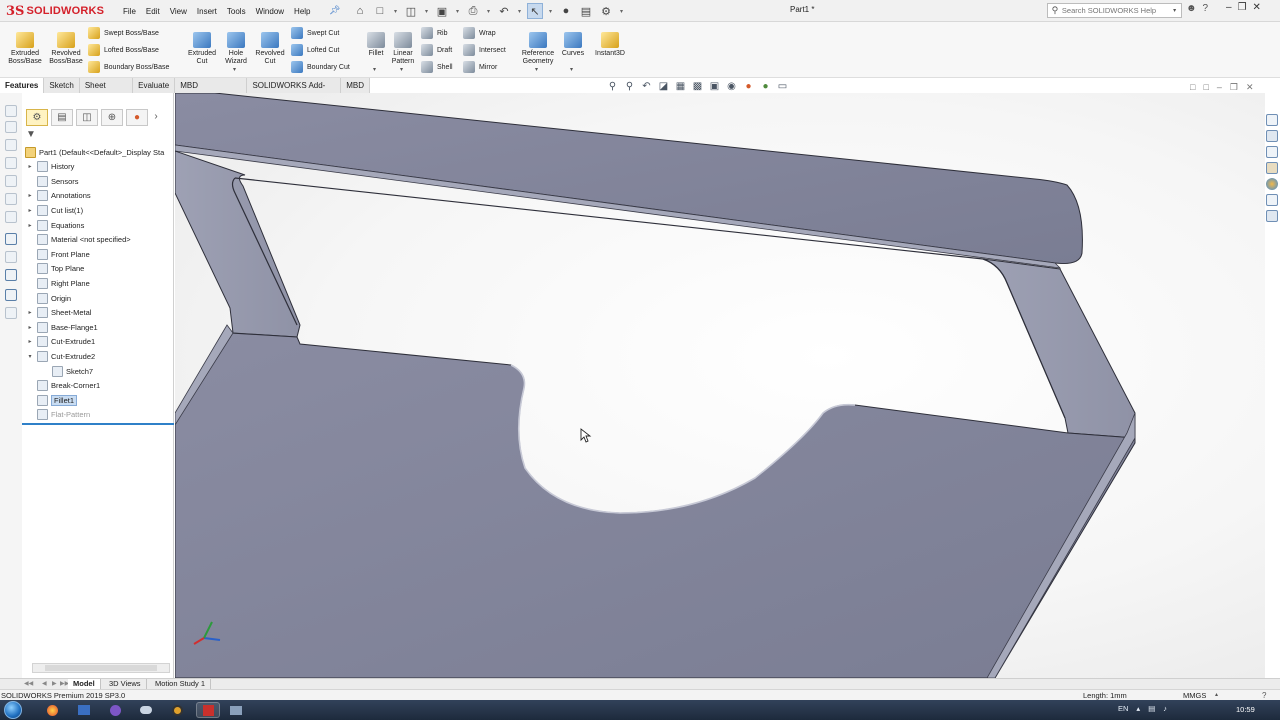  Describe the element at coordinates (1206, 8) in the screenshot. I see `help-question-icon: ?` at that location.